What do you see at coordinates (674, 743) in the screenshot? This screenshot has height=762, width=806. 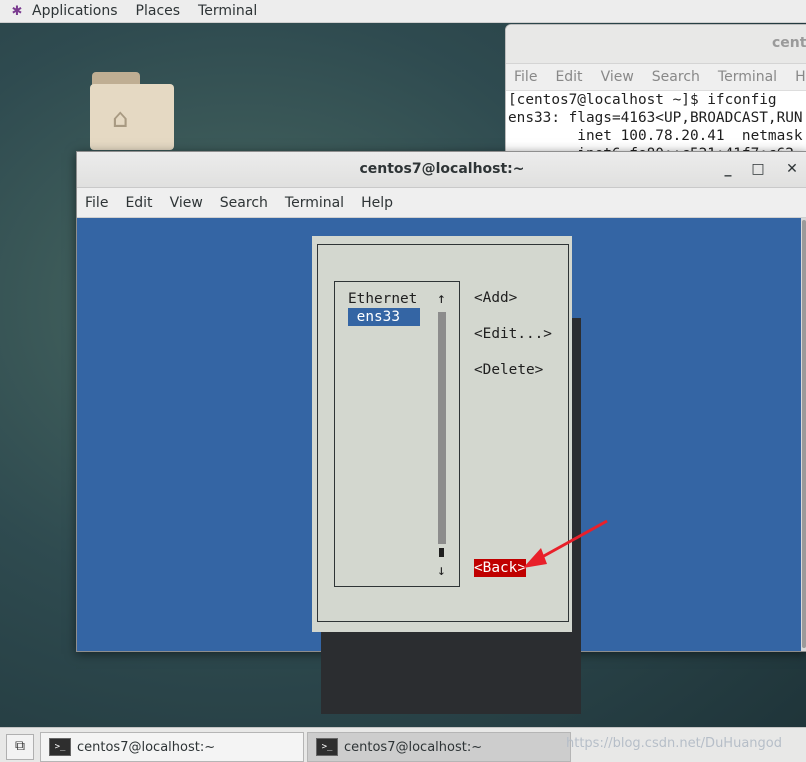 I see `watermark: https://blog.csdn.net/DuHuangod` at bounding box center [674, 743].